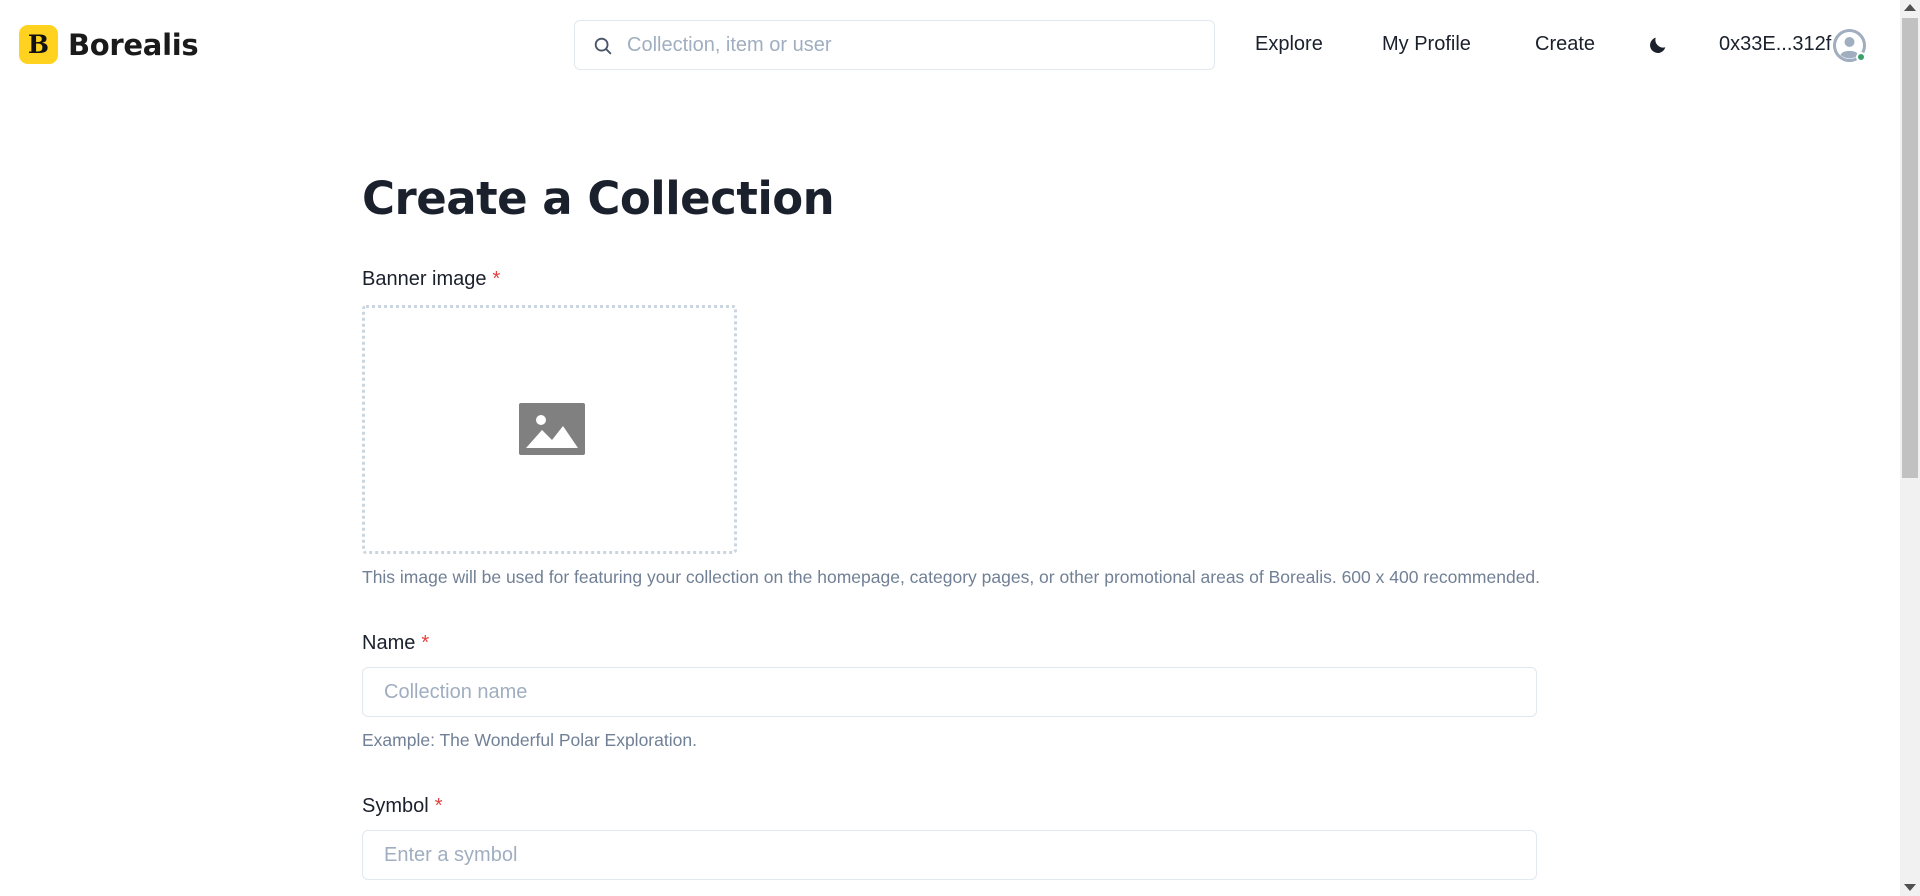 This screenshot has height=896, width=1920. What do you see at coordinates (389, 643) in the screenshot?
I see `name-label-text: Name` at bounding box center [389, 643].